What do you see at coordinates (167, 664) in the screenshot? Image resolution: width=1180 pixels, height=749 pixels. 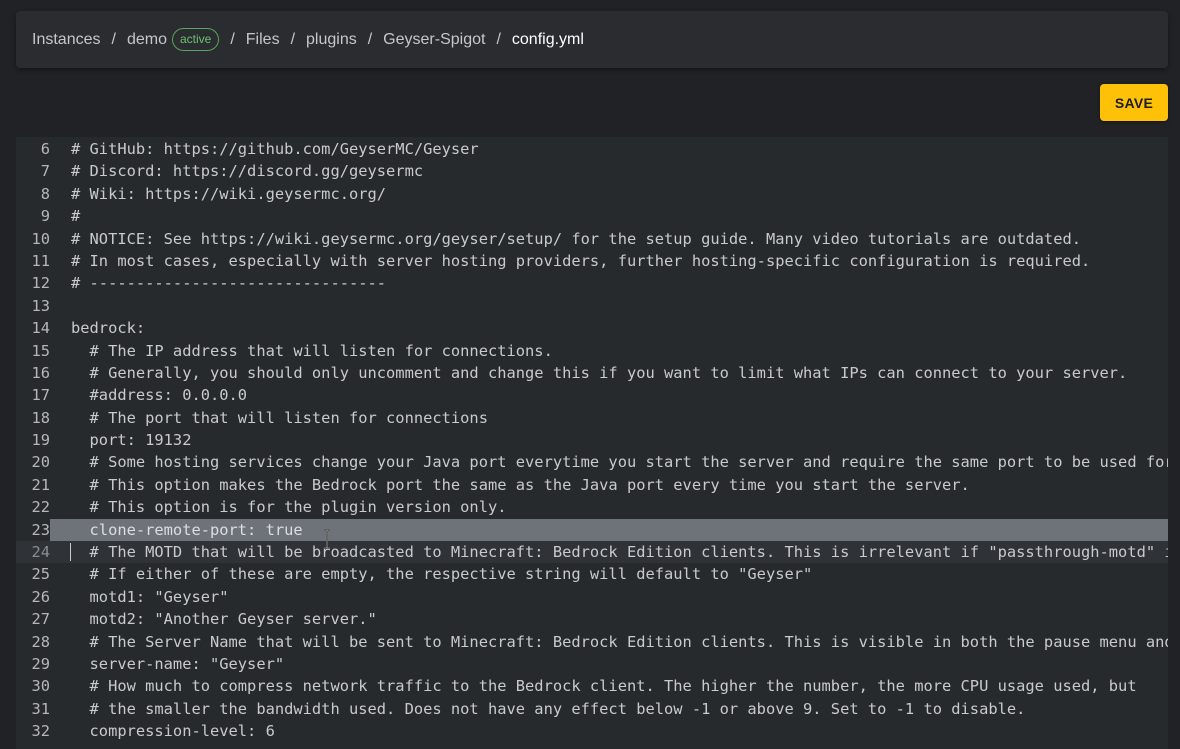 I see `code-text: server-name: "Geyser"` at bounding box center [167, 664].